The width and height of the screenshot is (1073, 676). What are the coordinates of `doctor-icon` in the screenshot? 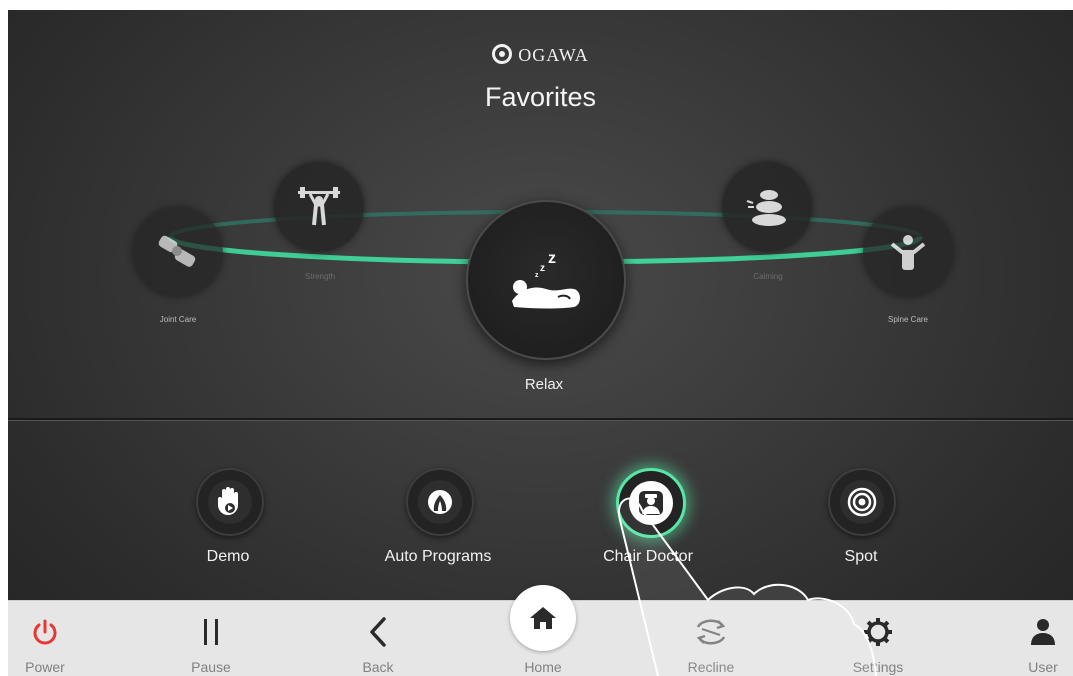 It's located at (651, 503).